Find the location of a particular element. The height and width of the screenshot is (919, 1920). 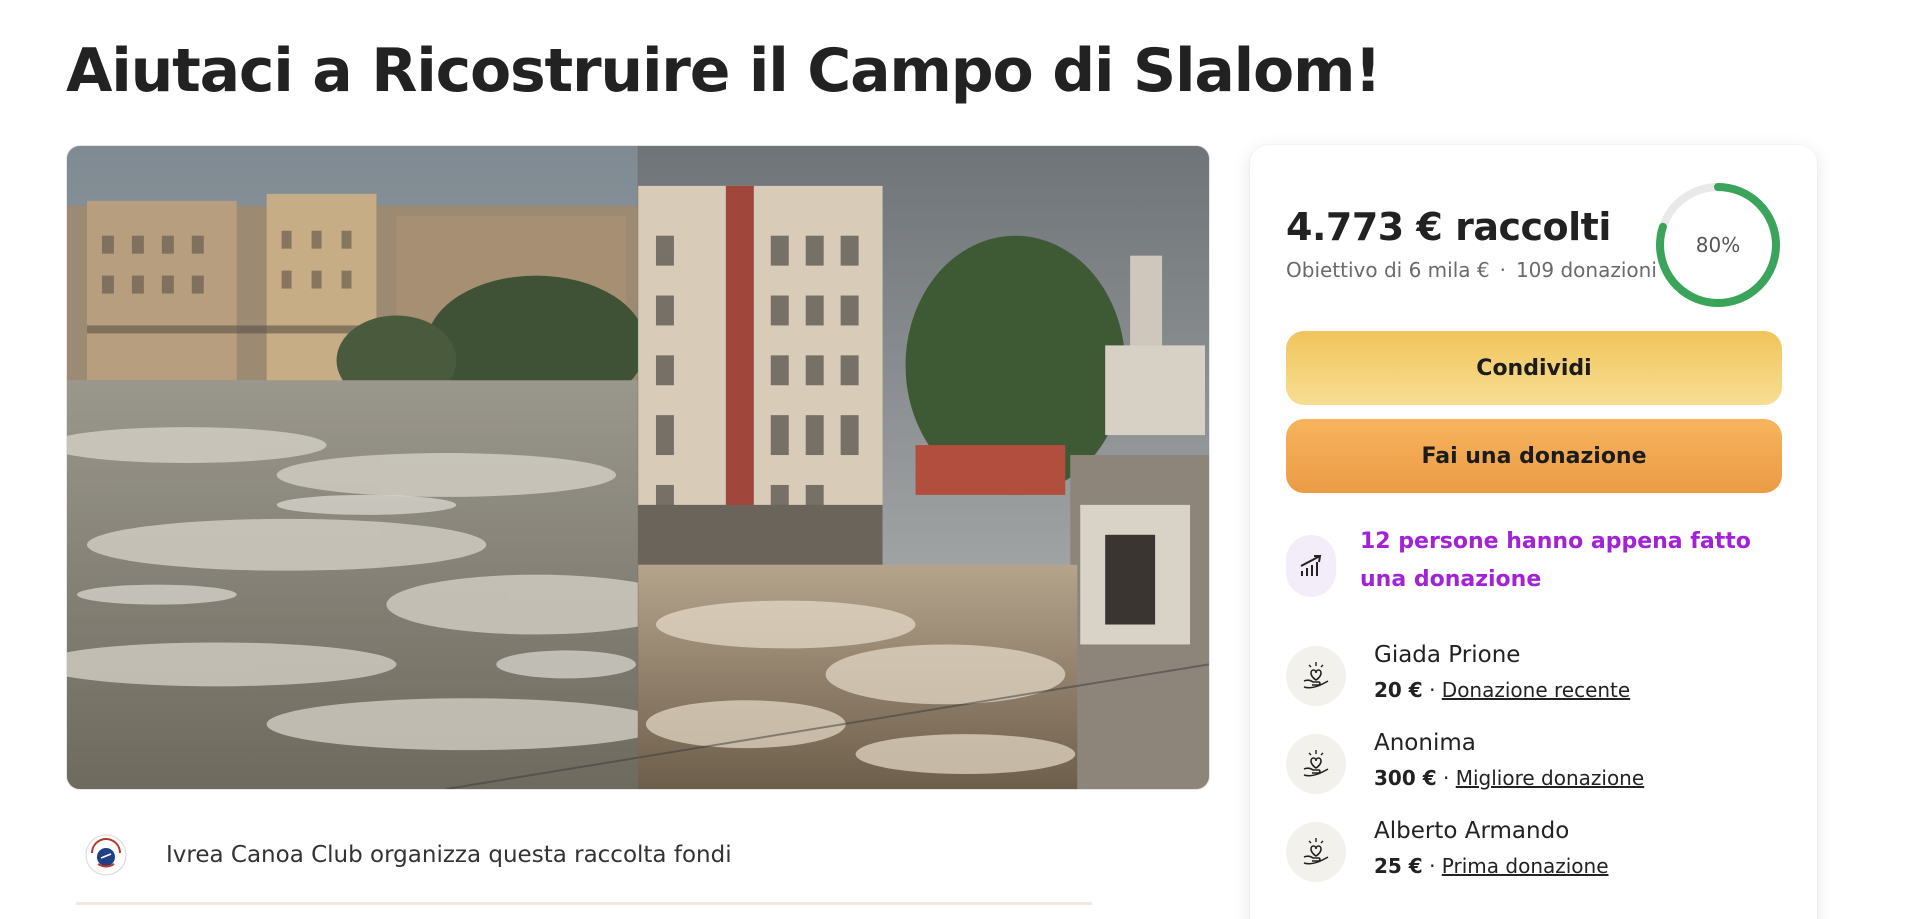

goal-summary: Obiettivo di 6 mila € · 109 donazioni is located at coordinates (1471, 270).